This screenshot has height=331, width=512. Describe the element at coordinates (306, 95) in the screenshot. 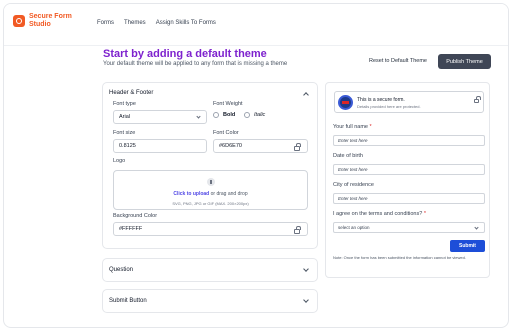

I see `collapse-chevron-icon` at that location.